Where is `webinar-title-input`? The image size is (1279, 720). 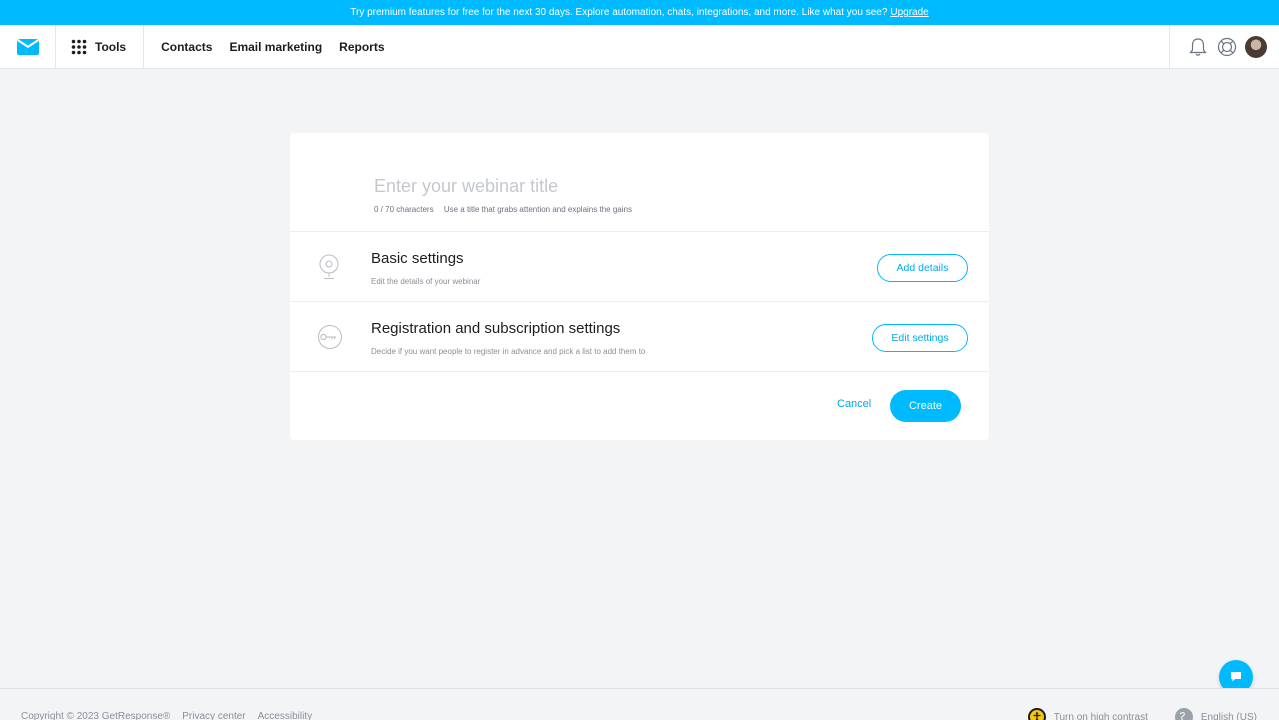
webinar-title-input is located at coordinates (654, 186).